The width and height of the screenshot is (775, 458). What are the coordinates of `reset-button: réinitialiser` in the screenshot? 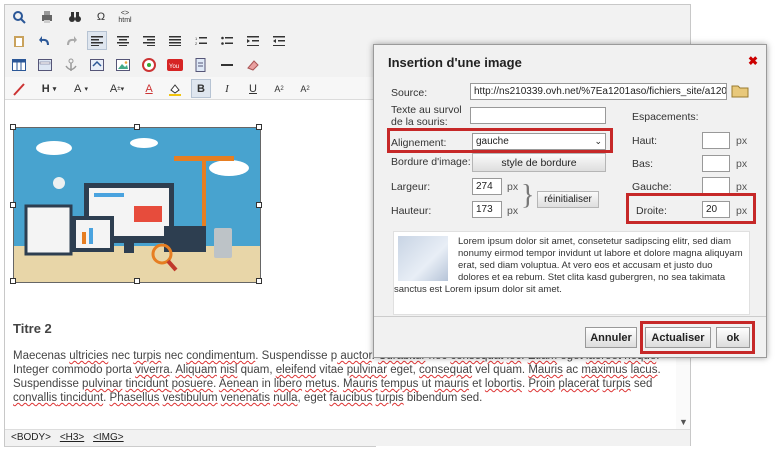 It's located at (568, 199).